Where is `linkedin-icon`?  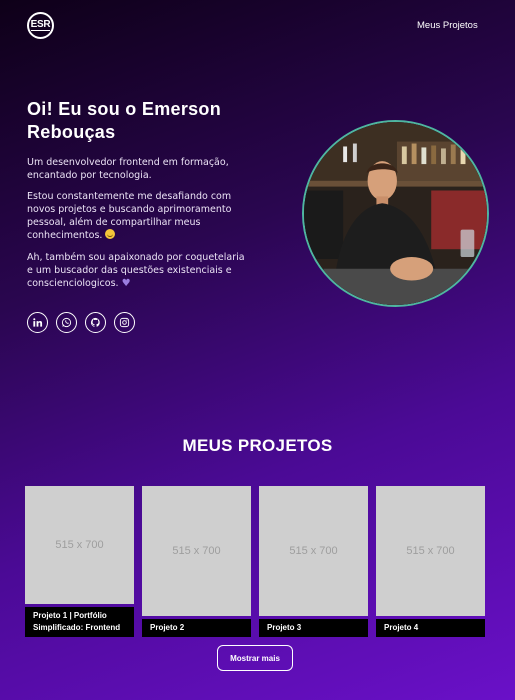 linkedin-icon is located at coordinates (38, 322).